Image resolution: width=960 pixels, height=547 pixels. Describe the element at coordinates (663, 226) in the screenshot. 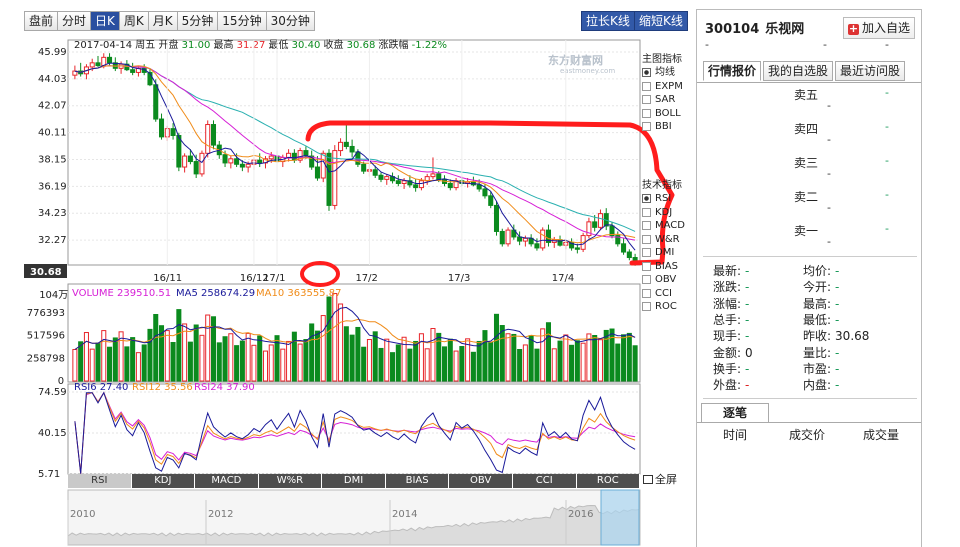

I see `tech-indicator-option-2: MACD` at that location.